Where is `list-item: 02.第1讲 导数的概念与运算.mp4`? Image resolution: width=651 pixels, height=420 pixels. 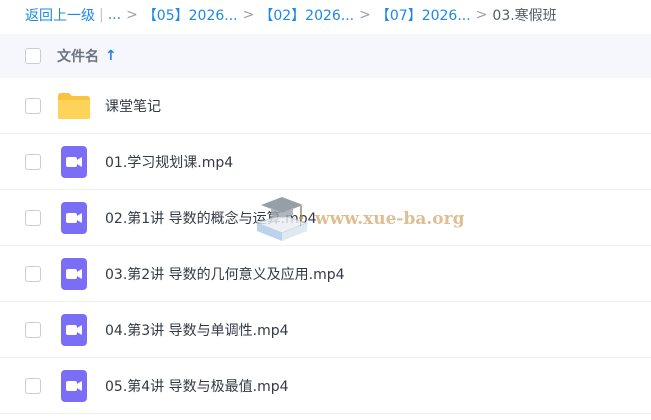 list-item: 02.第1讲 导数的概念与运算.mp4 is located at coordinates (325, 218).